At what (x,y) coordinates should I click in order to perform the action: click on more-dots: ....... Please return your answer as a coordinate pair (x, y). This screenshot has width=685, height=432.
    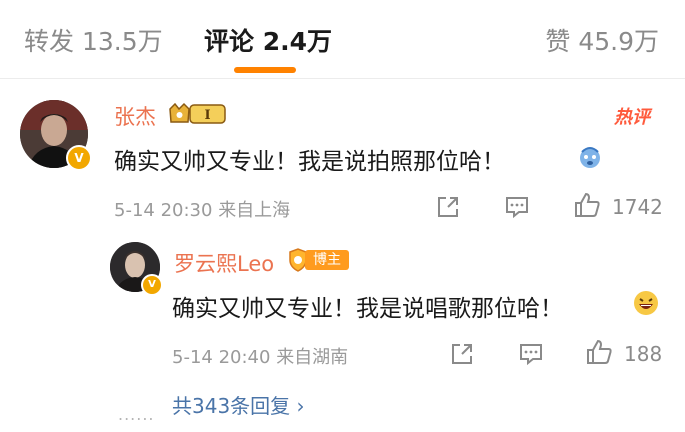
    Looking at the image, I should click on (136, 414).